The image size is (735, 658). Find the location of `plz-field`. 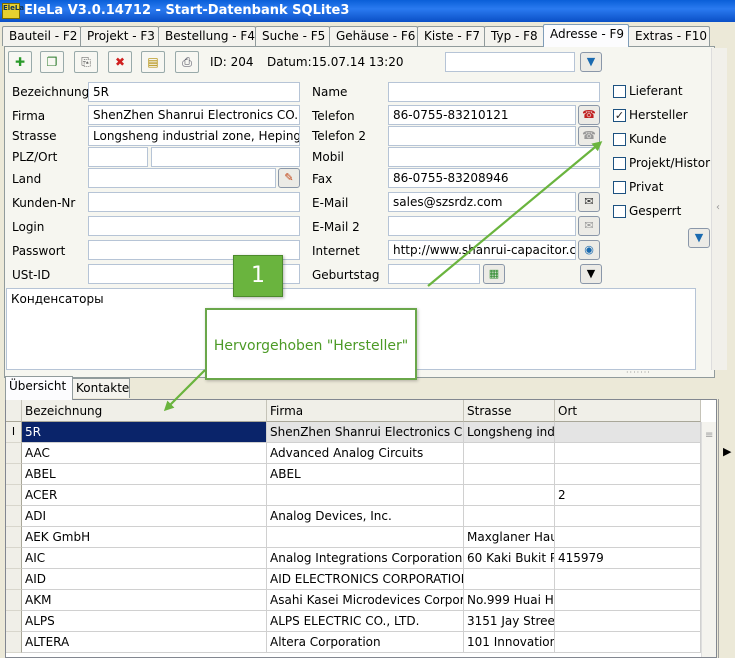

plz-field is located at coordinates (118, 157).